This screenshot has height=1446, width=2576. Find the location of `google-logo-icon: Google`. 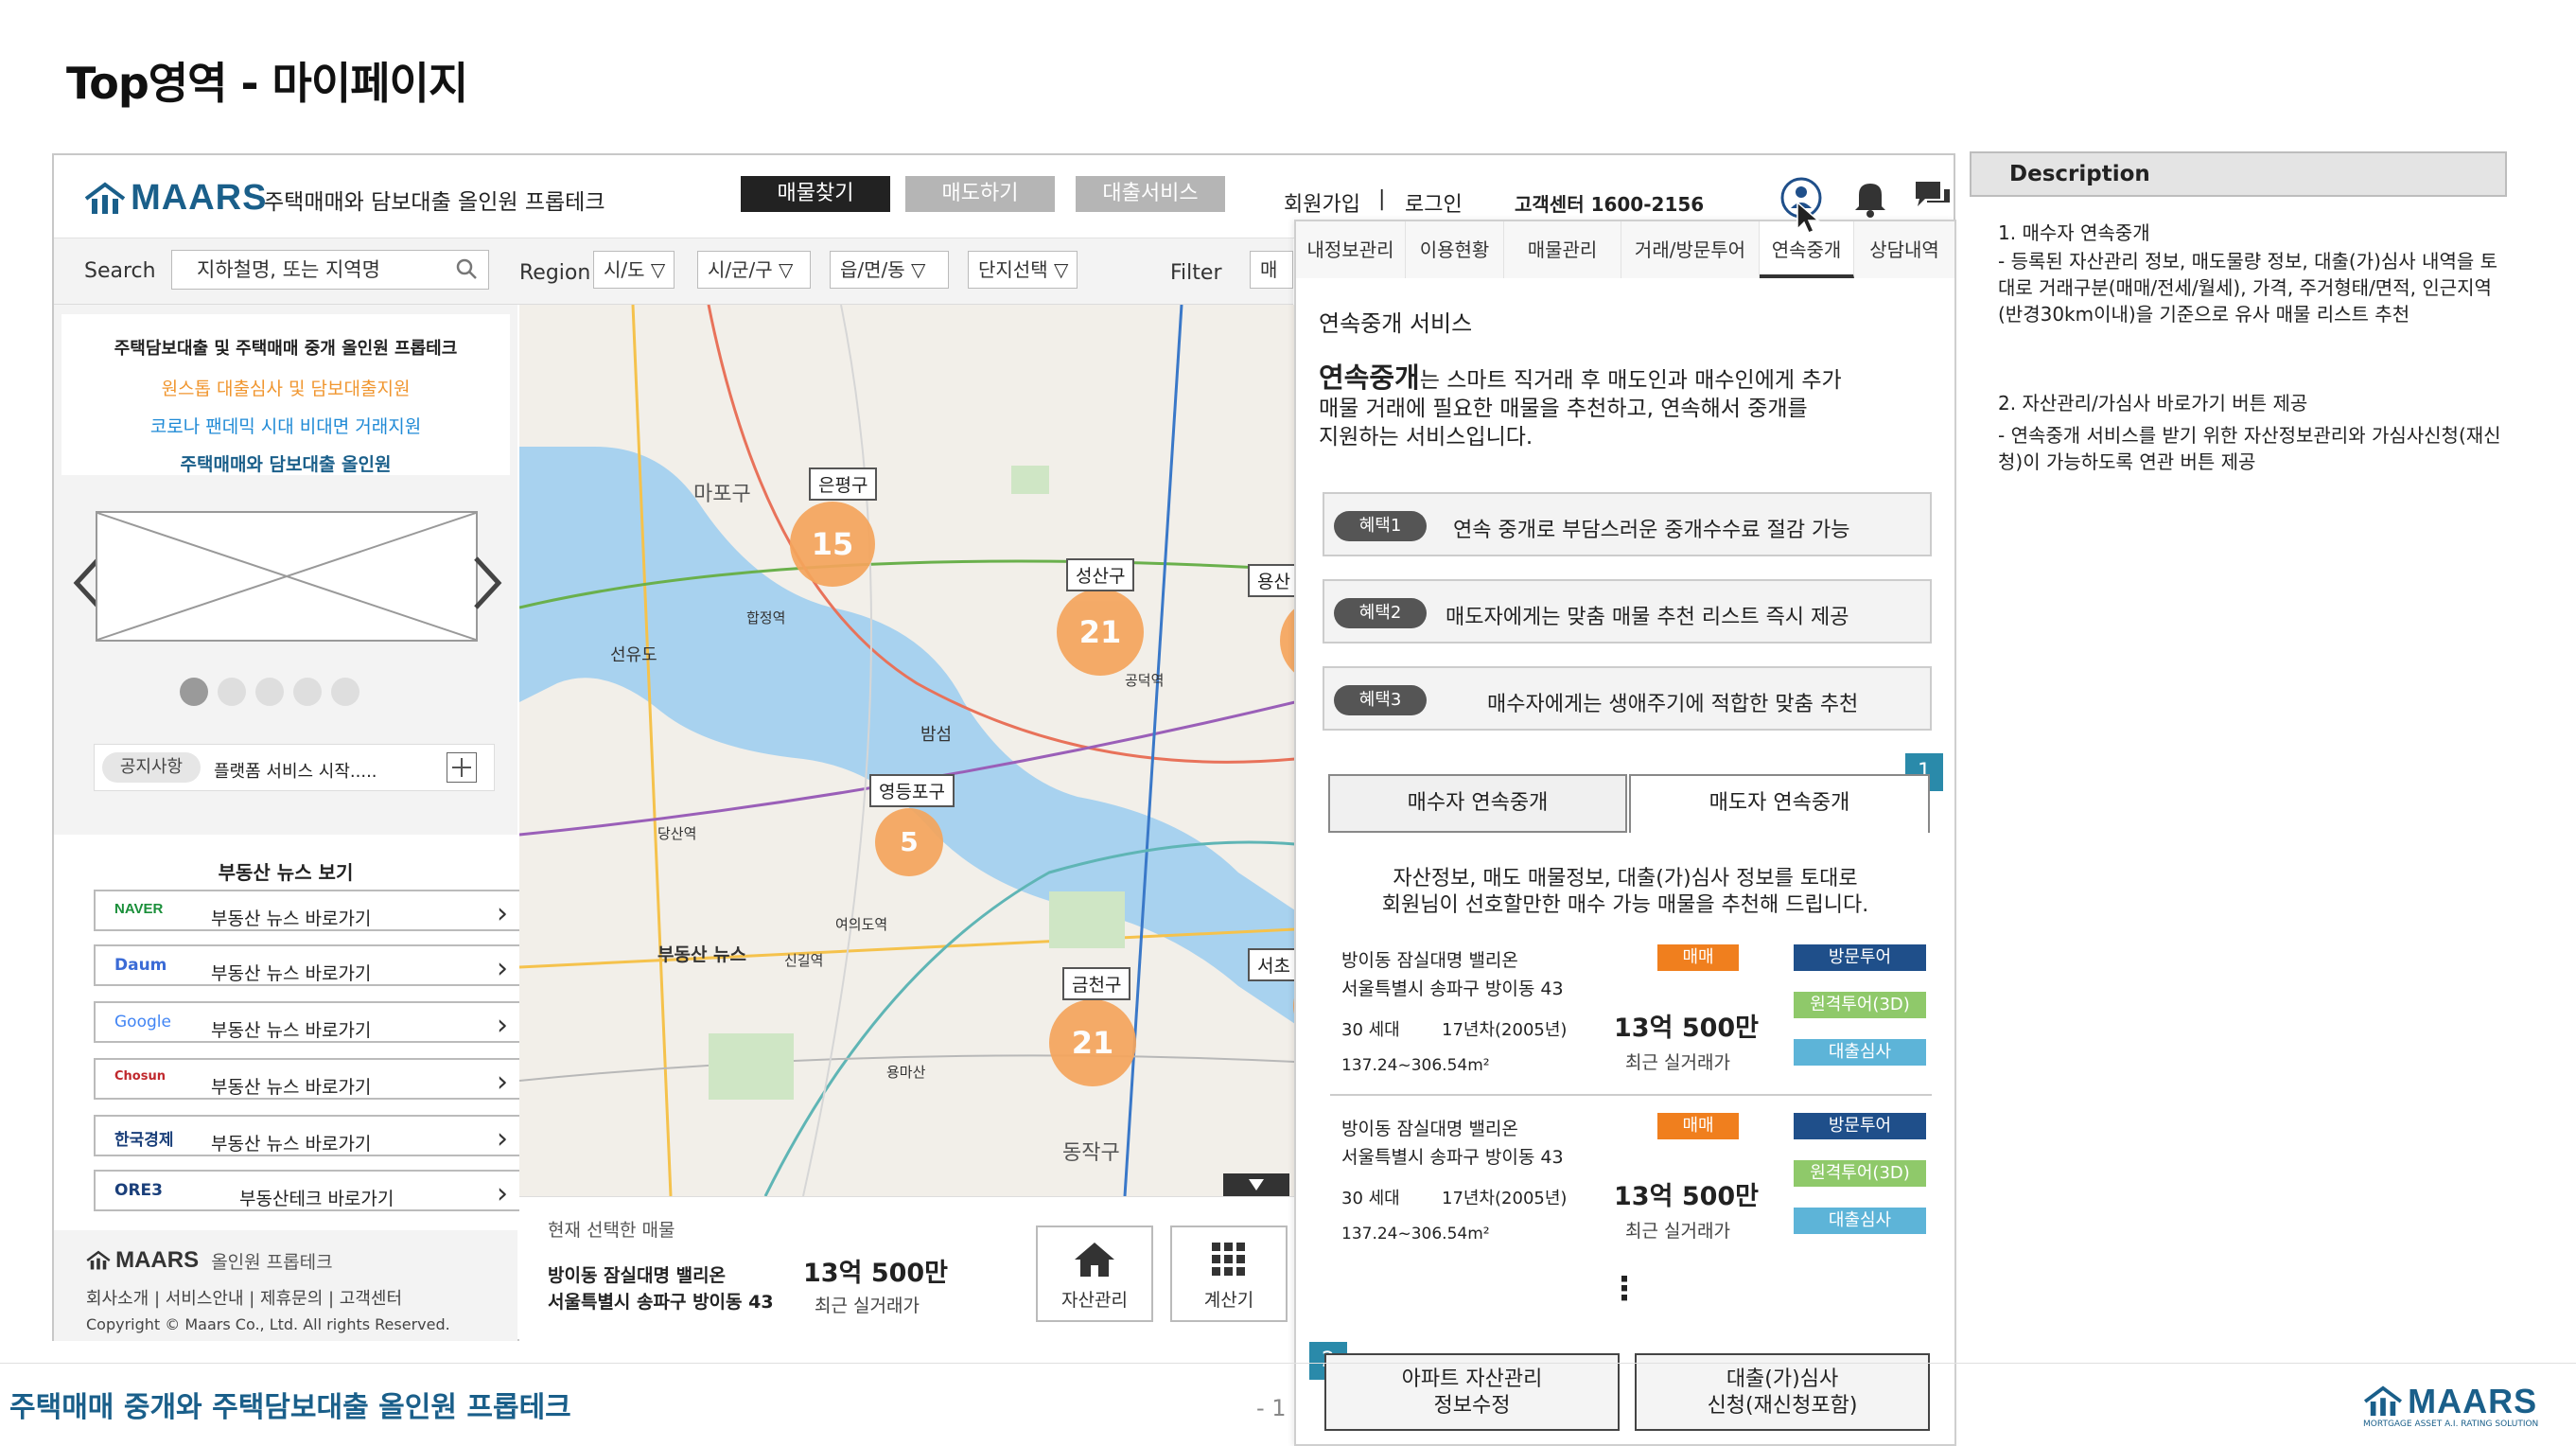

google-logo-icon: Google is located at coordinates (142, 1022).